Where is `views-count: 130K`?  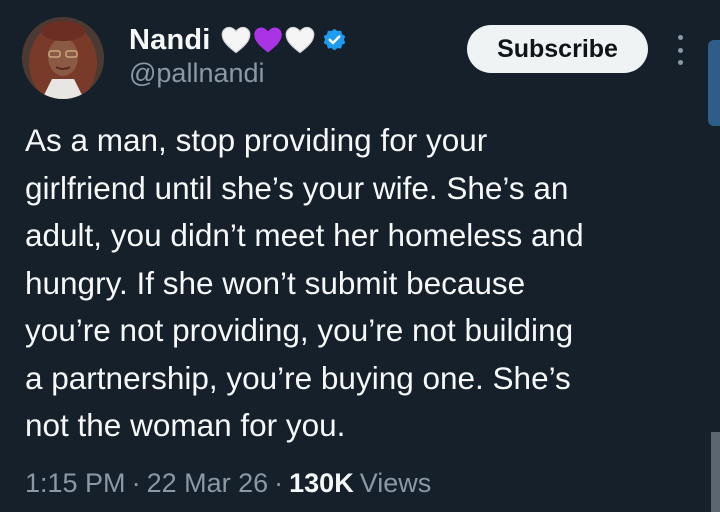
views-count: 130K is located at coordinates (321, 483).